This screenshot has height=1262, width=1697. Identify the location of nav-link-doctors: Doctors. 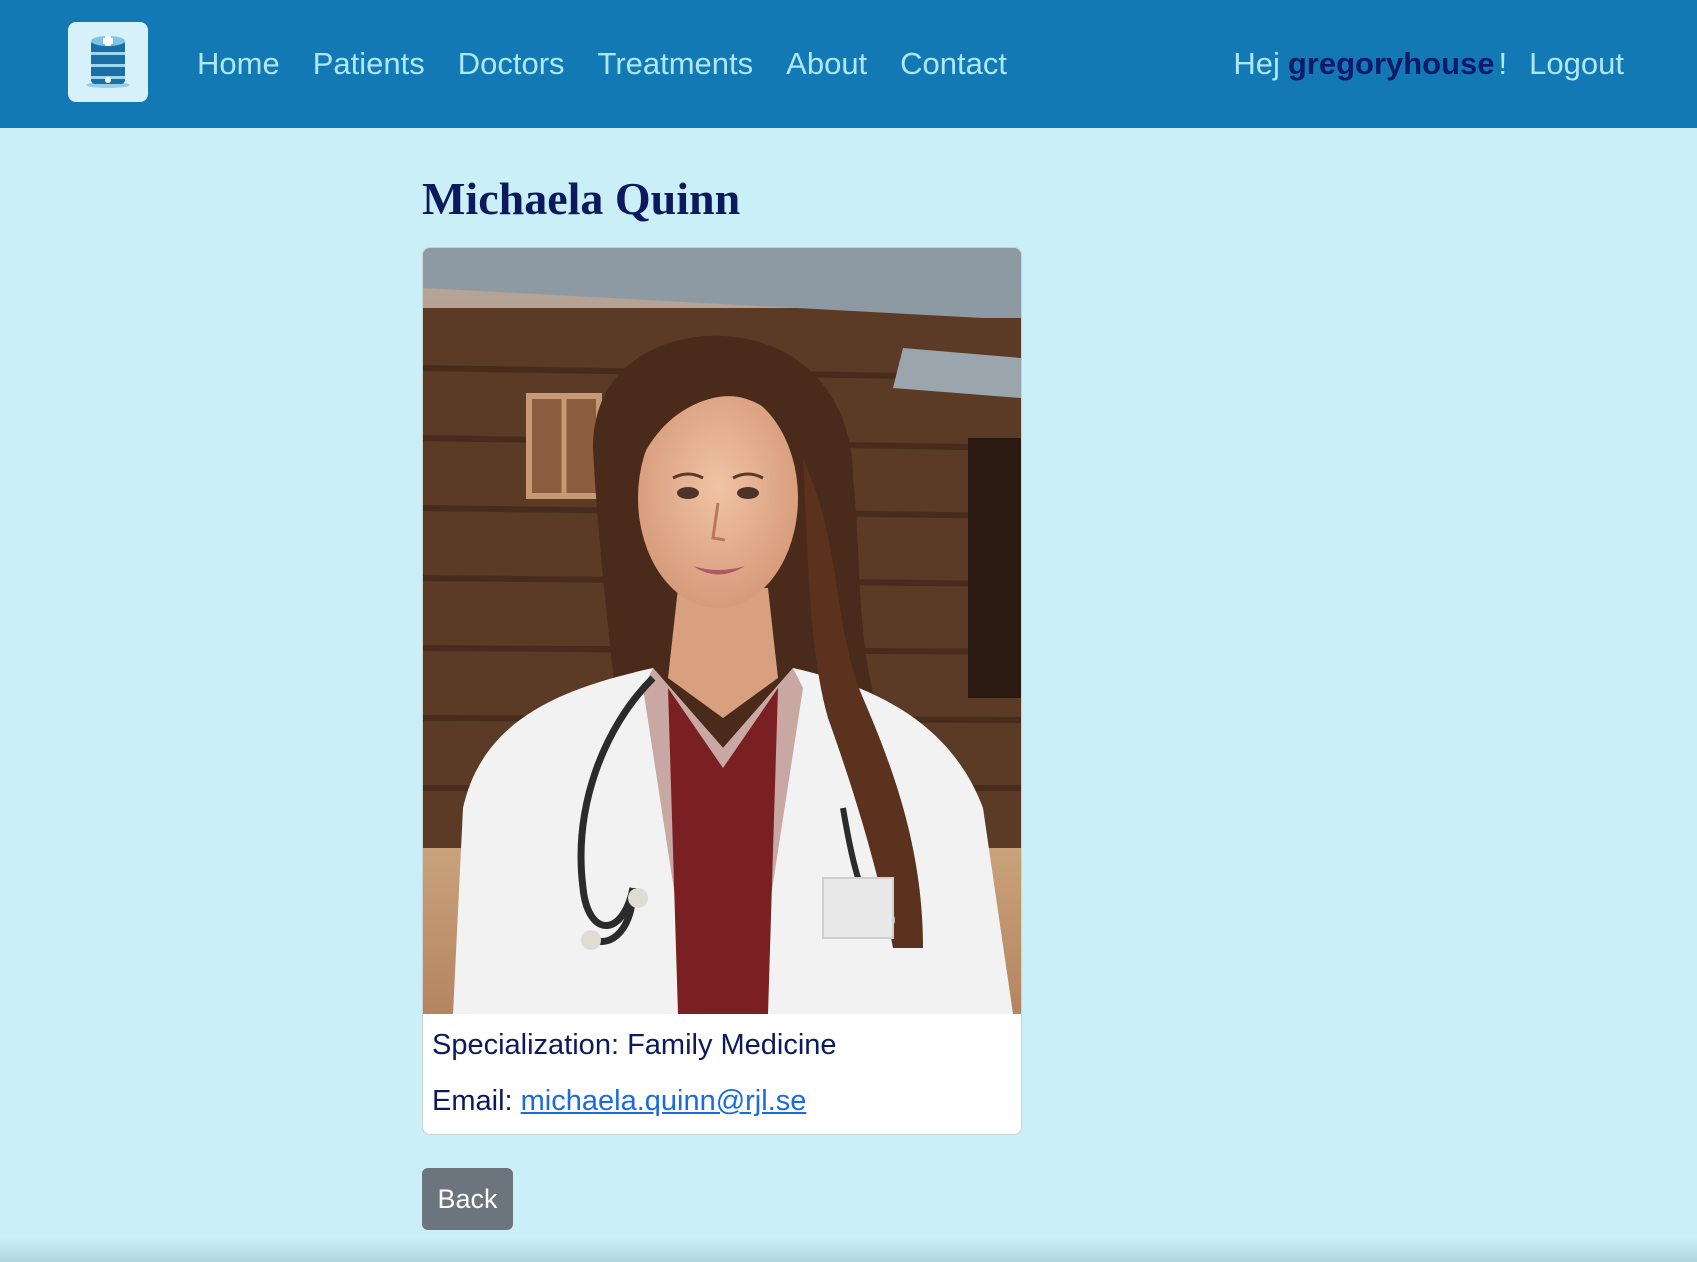
(511, 64).